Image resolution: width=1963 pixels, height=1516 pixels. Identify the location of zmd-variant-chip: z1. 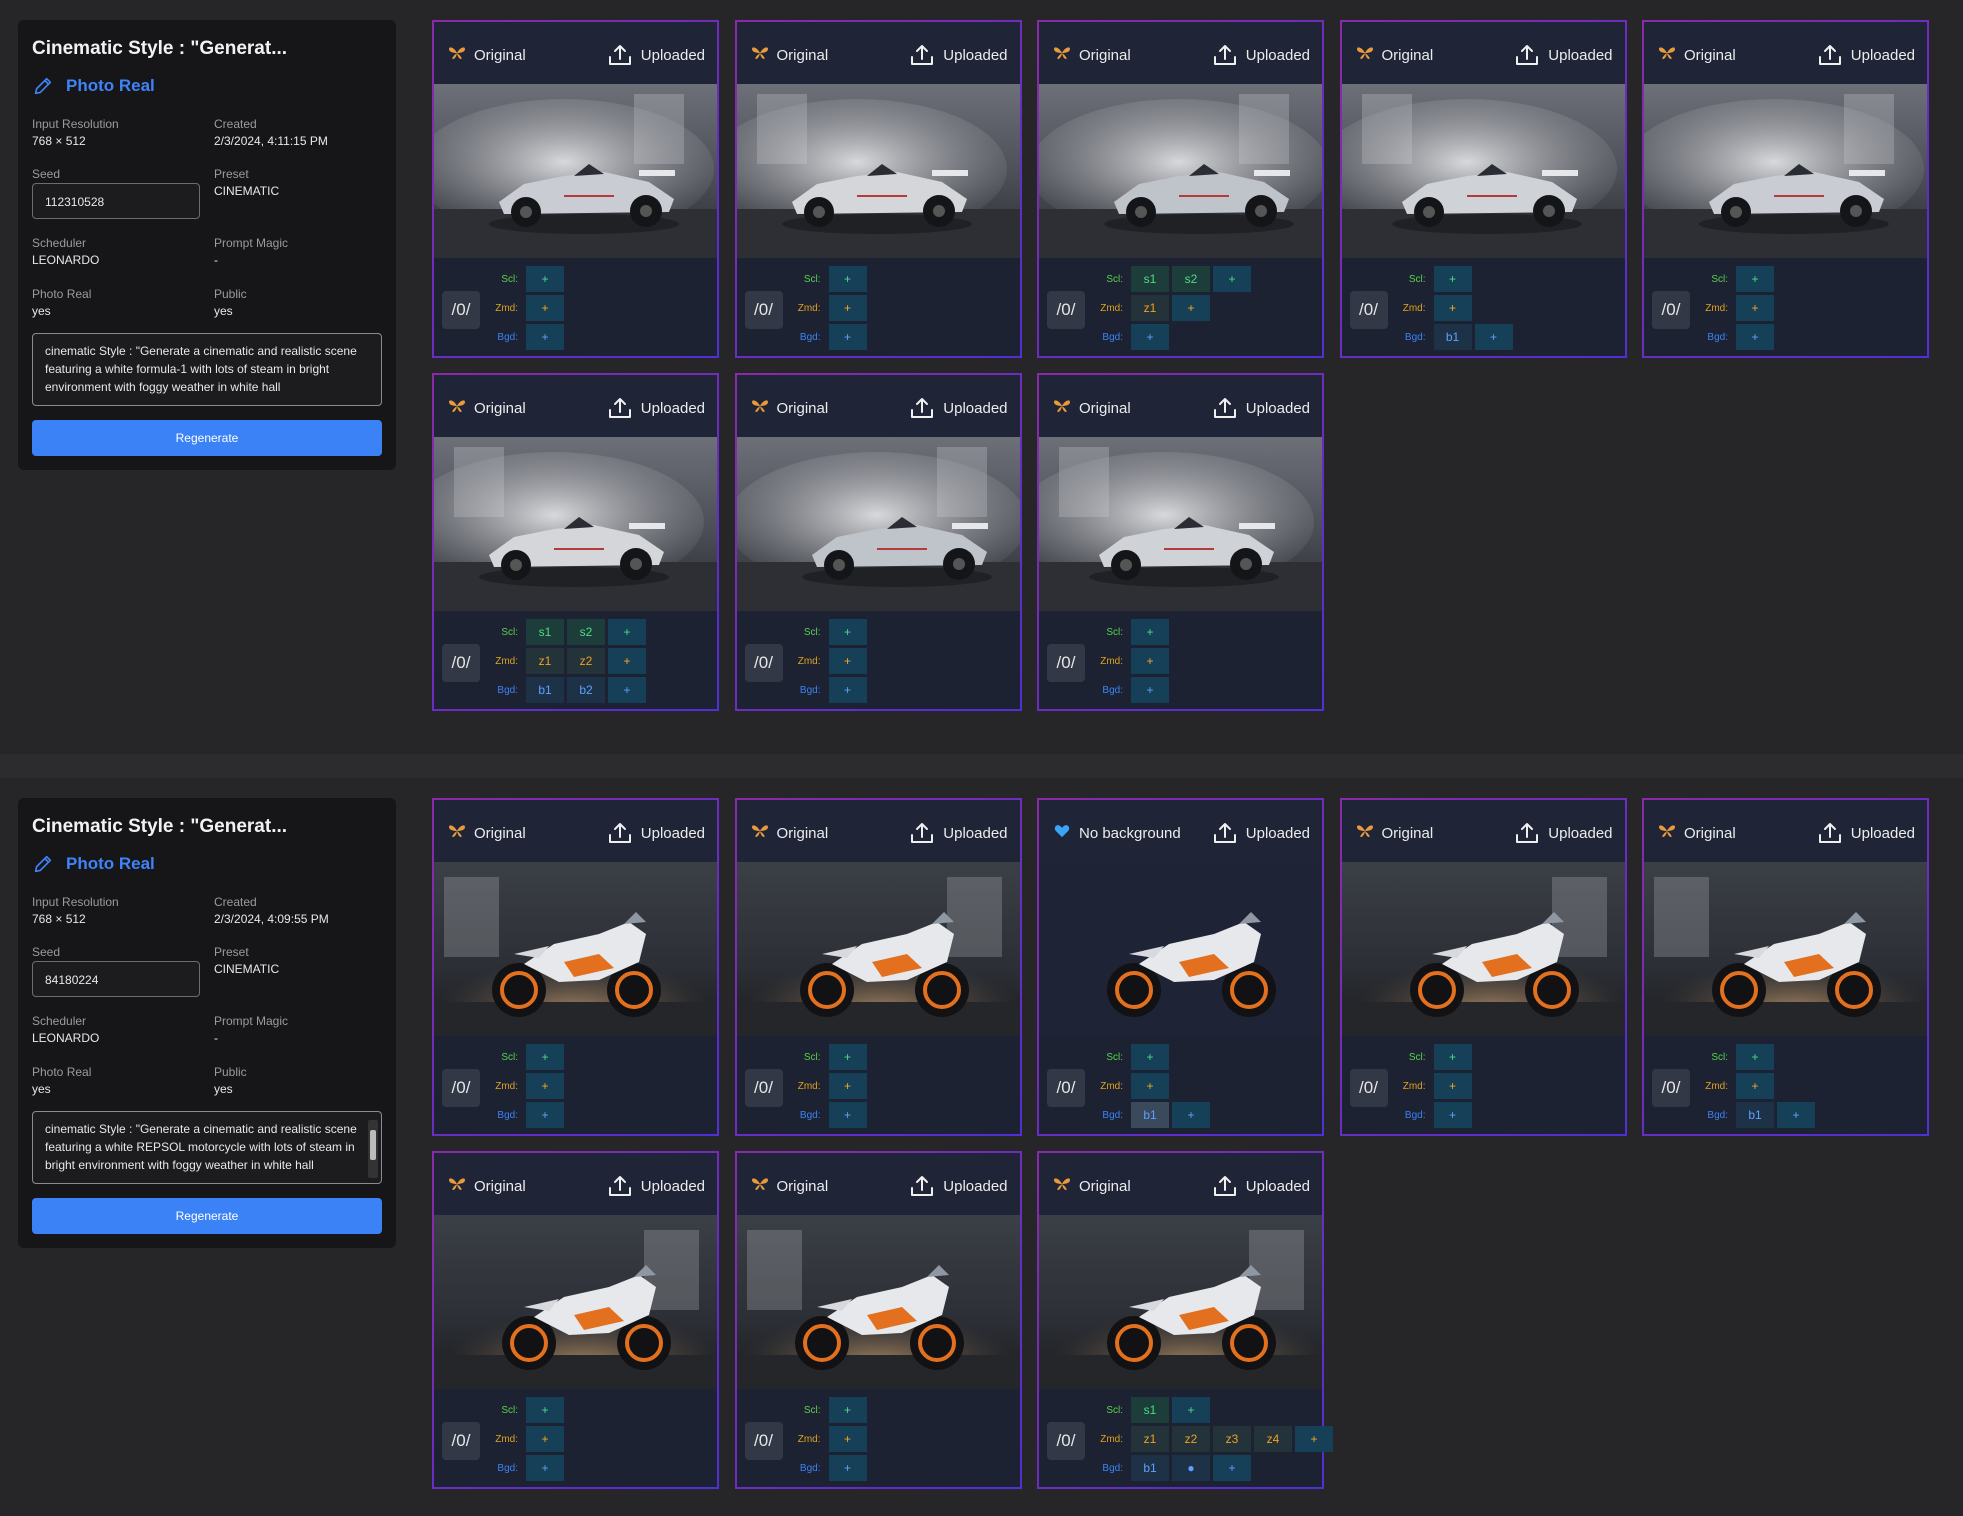
(545, 661).